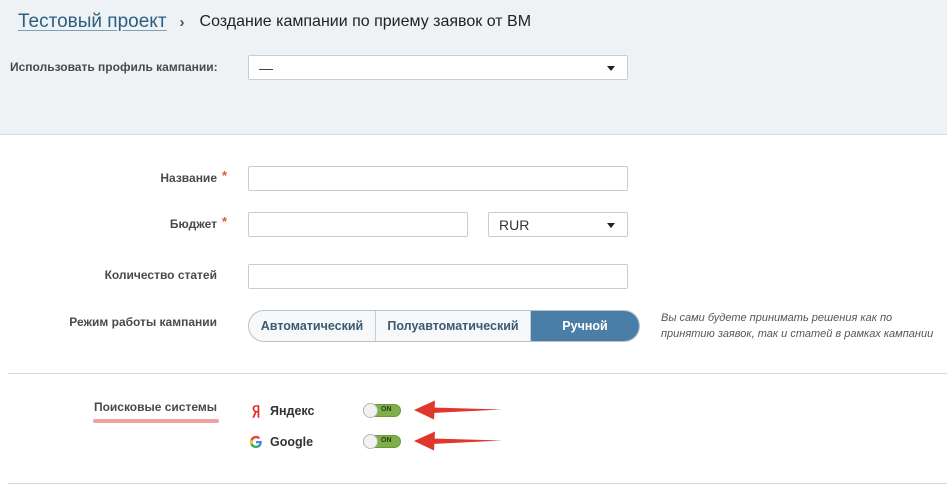  What do you see at coordinates (514, 224) in the screenshot?
I see `currency-select-value: RUR` at bounding box center [514, 224].